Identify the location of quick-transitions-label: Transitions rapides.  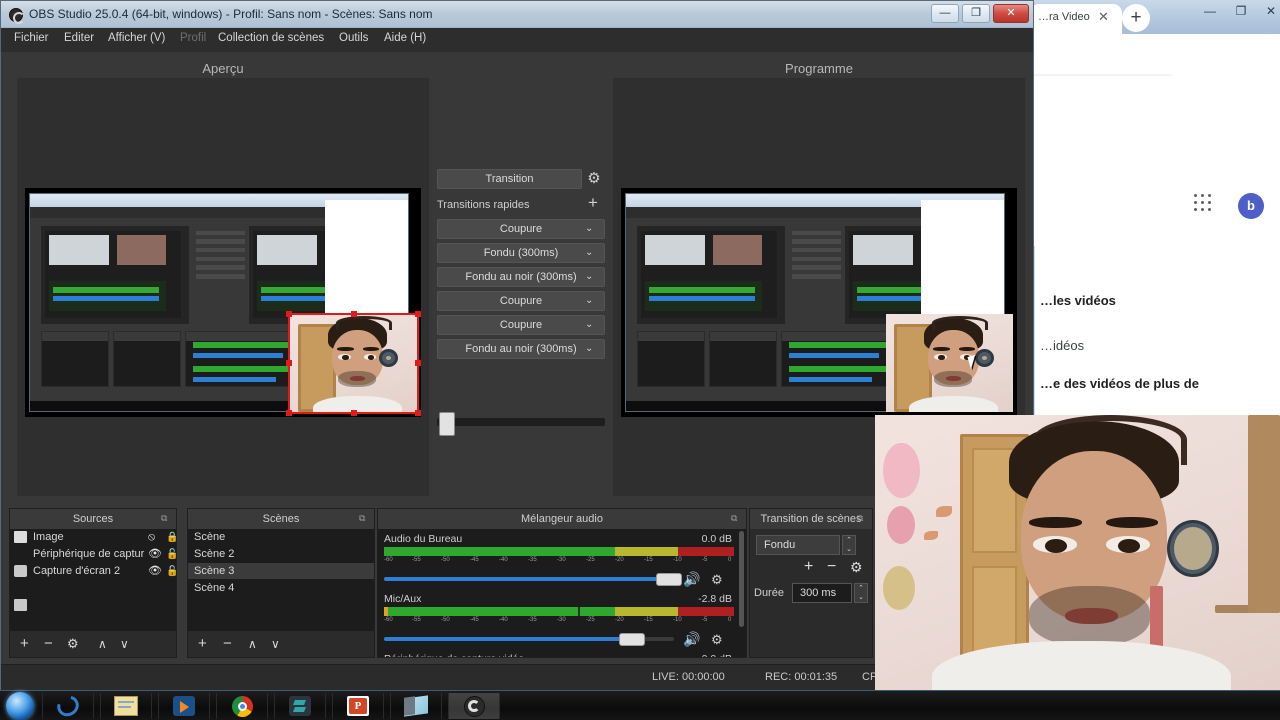
(483, 205).